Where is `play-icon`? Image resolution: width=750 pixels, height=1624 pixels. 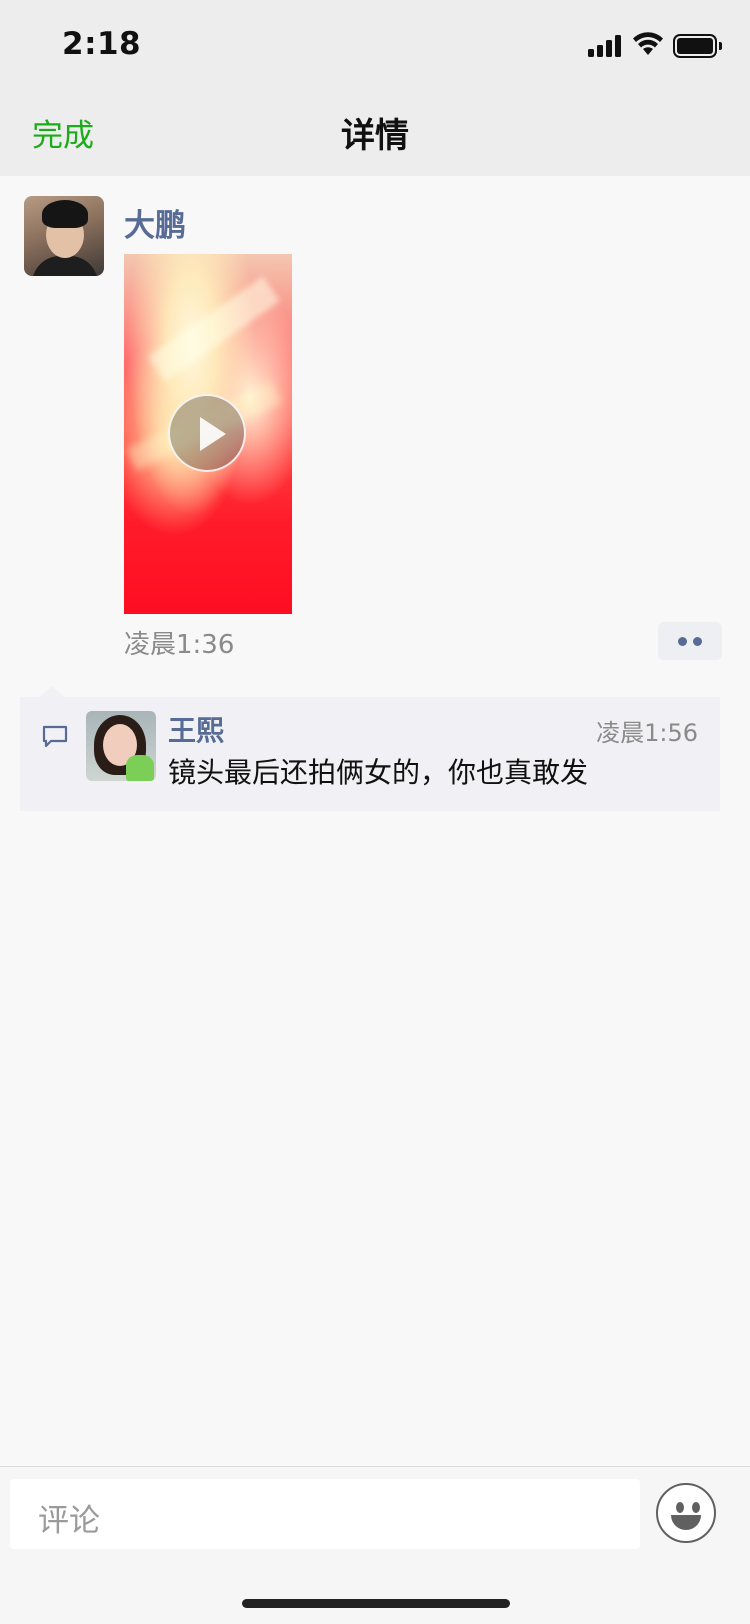
play-icon is located at coordinates (207, 433).